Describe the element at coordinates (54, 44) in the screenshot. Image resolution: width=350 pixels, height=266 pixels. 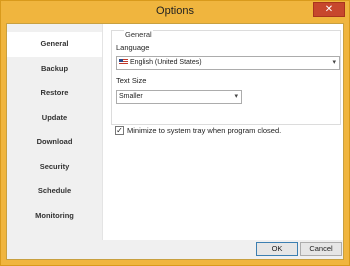
I see `sidebar-item-general: General` at that location.